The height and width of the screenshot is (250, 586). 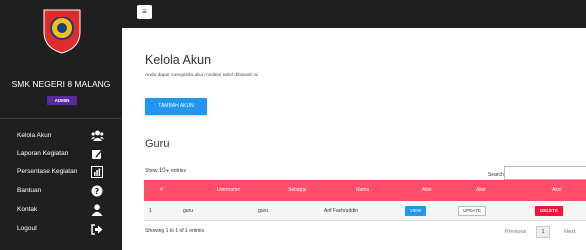 I want to click on cell-no: 1, so click(x=150, y=211).